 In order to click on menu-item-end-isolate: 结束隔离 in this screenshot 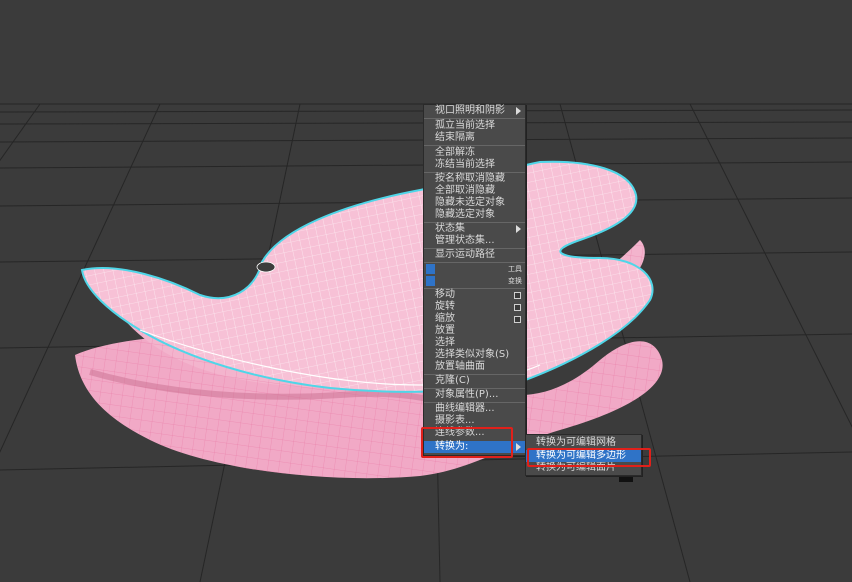, I will do `click(474, 138)`.